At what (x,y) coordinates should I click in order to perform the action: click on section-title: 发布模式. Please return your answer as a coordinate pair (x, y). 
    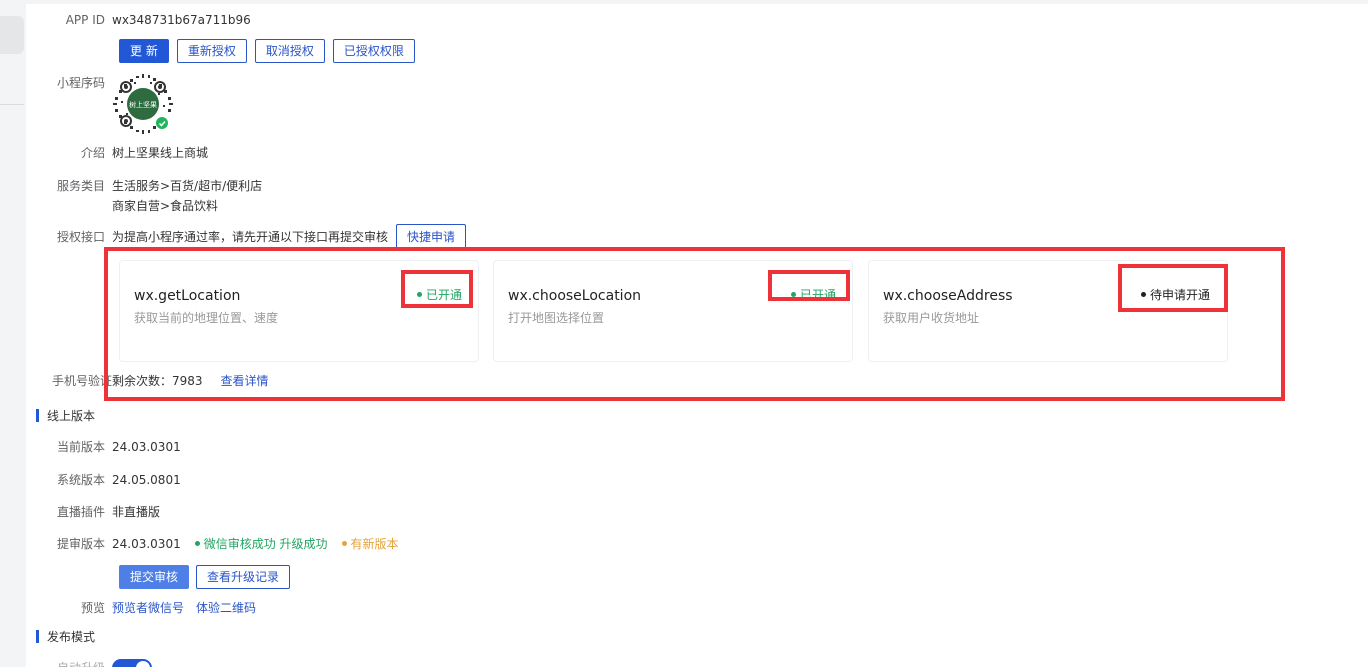
    Looking at the image, I should click on (71, 637).